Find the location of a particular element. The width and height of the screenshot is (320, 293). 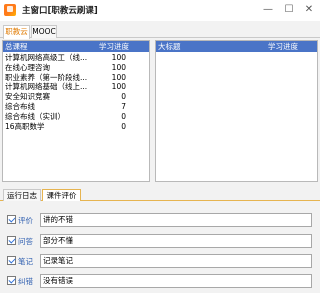

correction-checkbox is located at coordinates (11, 280).